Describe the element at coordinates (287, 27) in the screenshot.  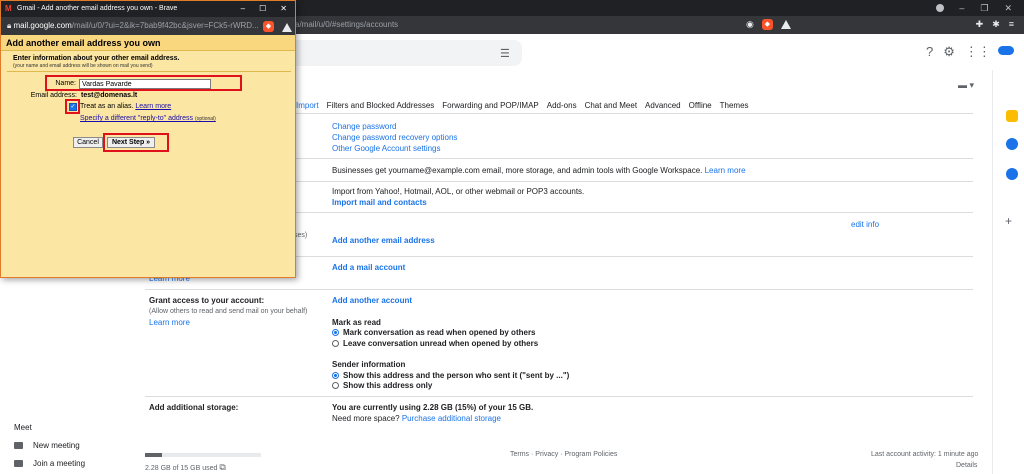
I see `popup-rewards-icon` at that location.